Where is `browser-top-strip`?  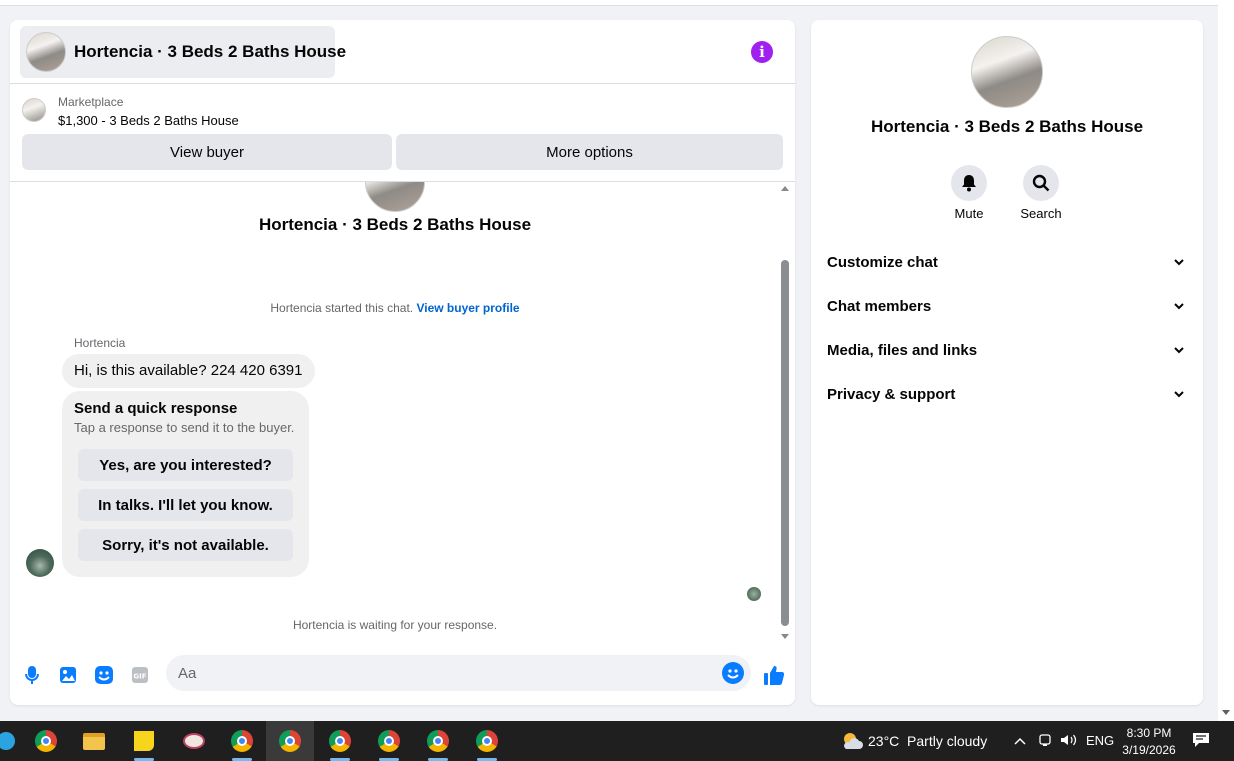
browser-top-strip is located at coordinates (609, 3).